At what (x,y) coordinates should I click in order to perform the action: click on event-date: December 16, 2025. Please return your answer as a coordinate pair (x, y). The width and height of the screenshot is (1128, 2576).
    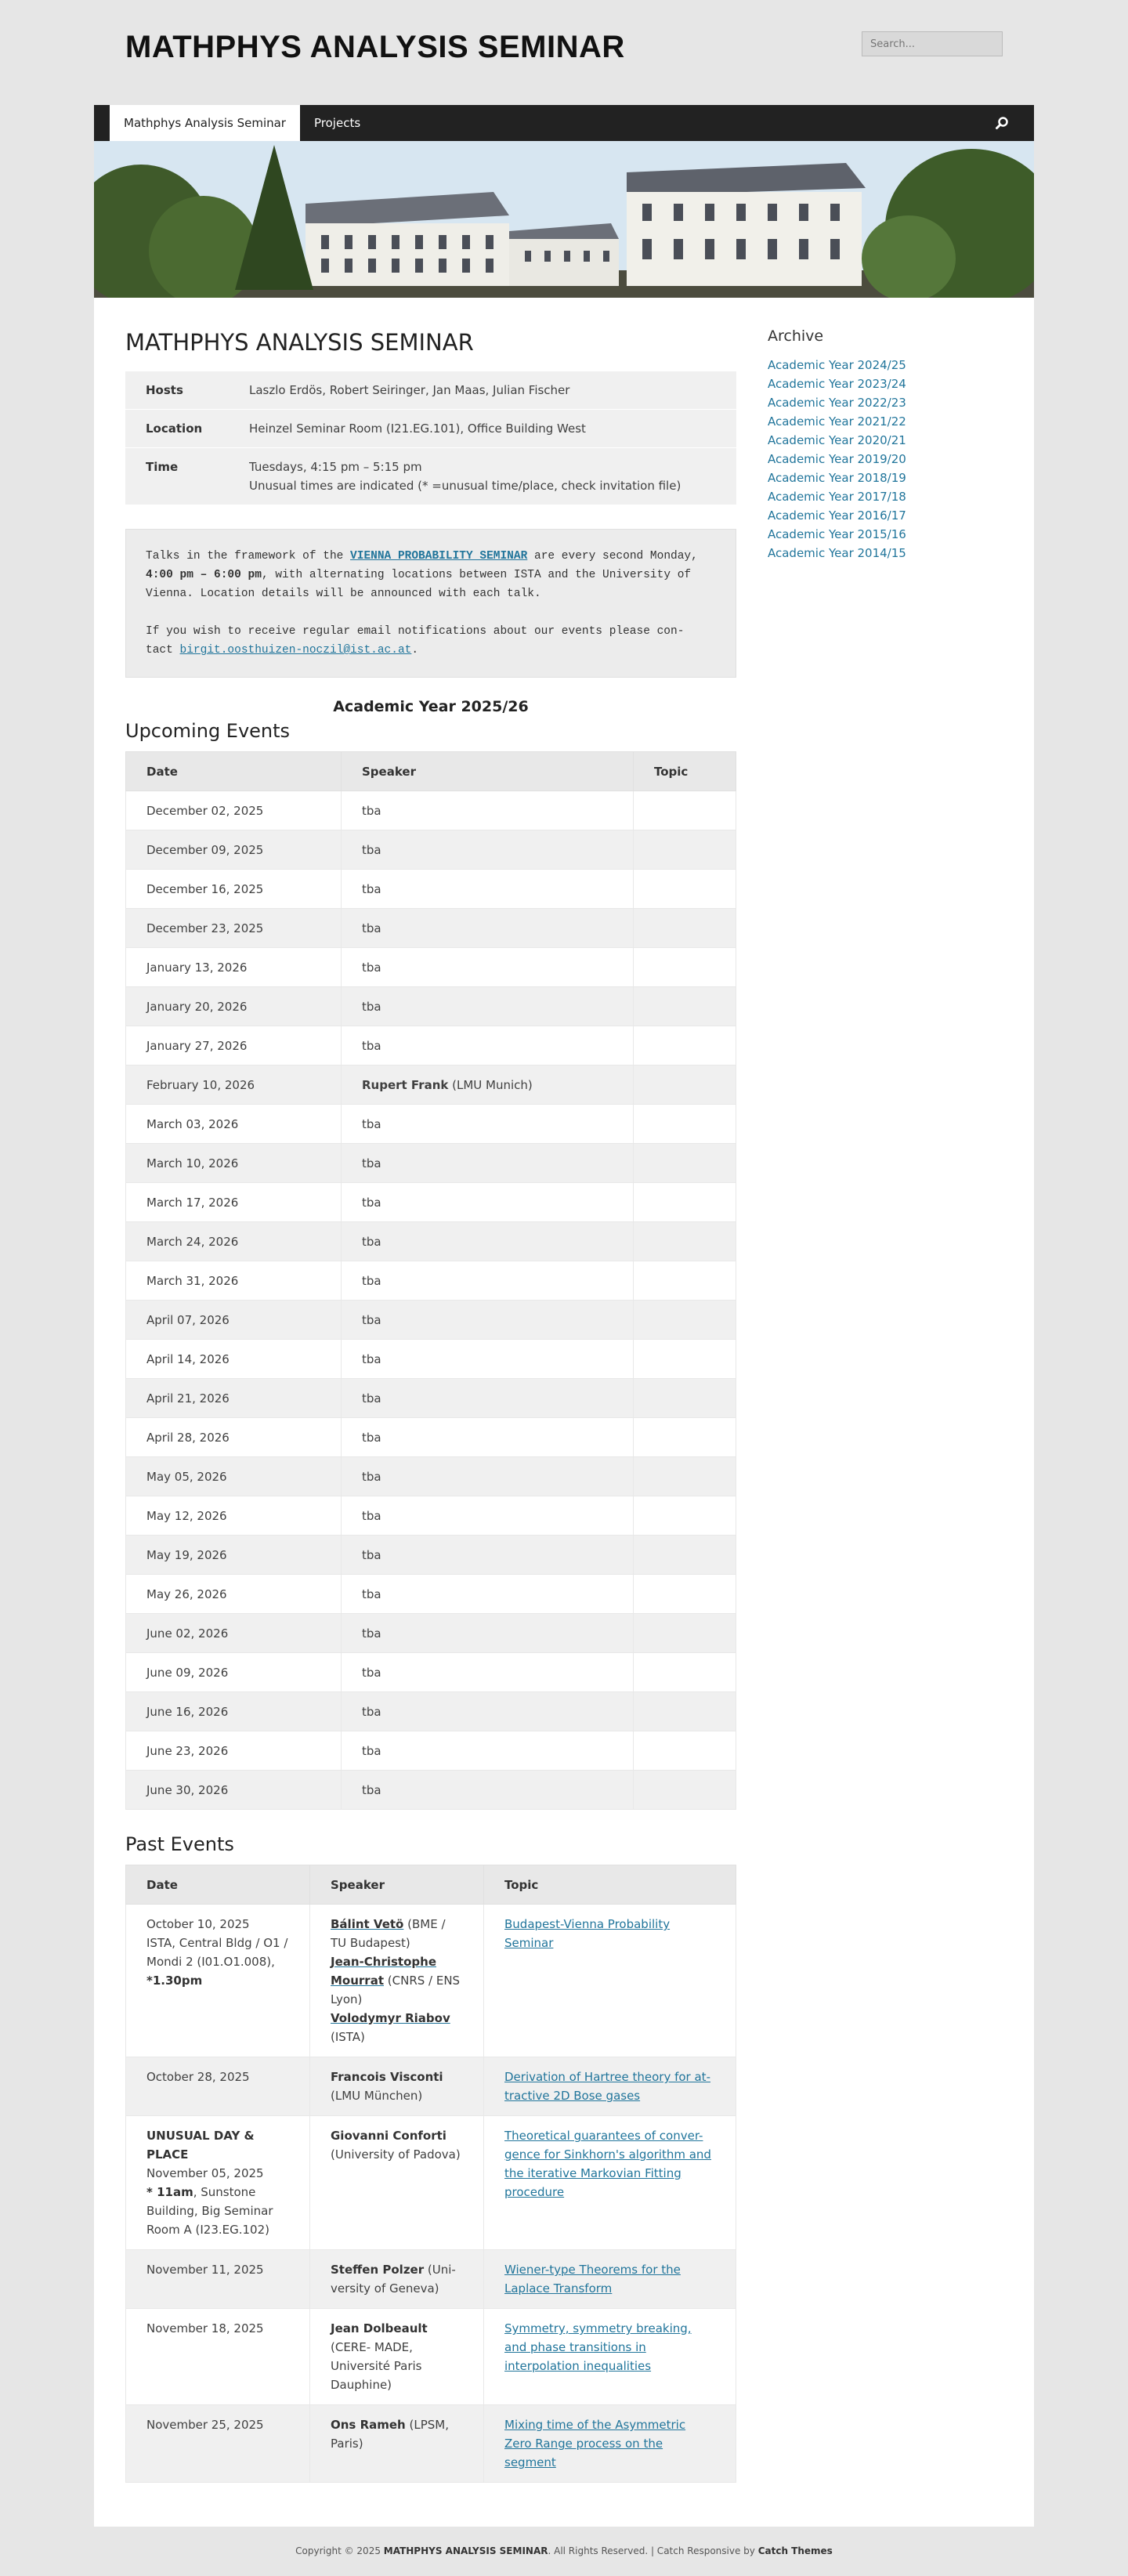
    Looking at the image, I should click on (233, 889).